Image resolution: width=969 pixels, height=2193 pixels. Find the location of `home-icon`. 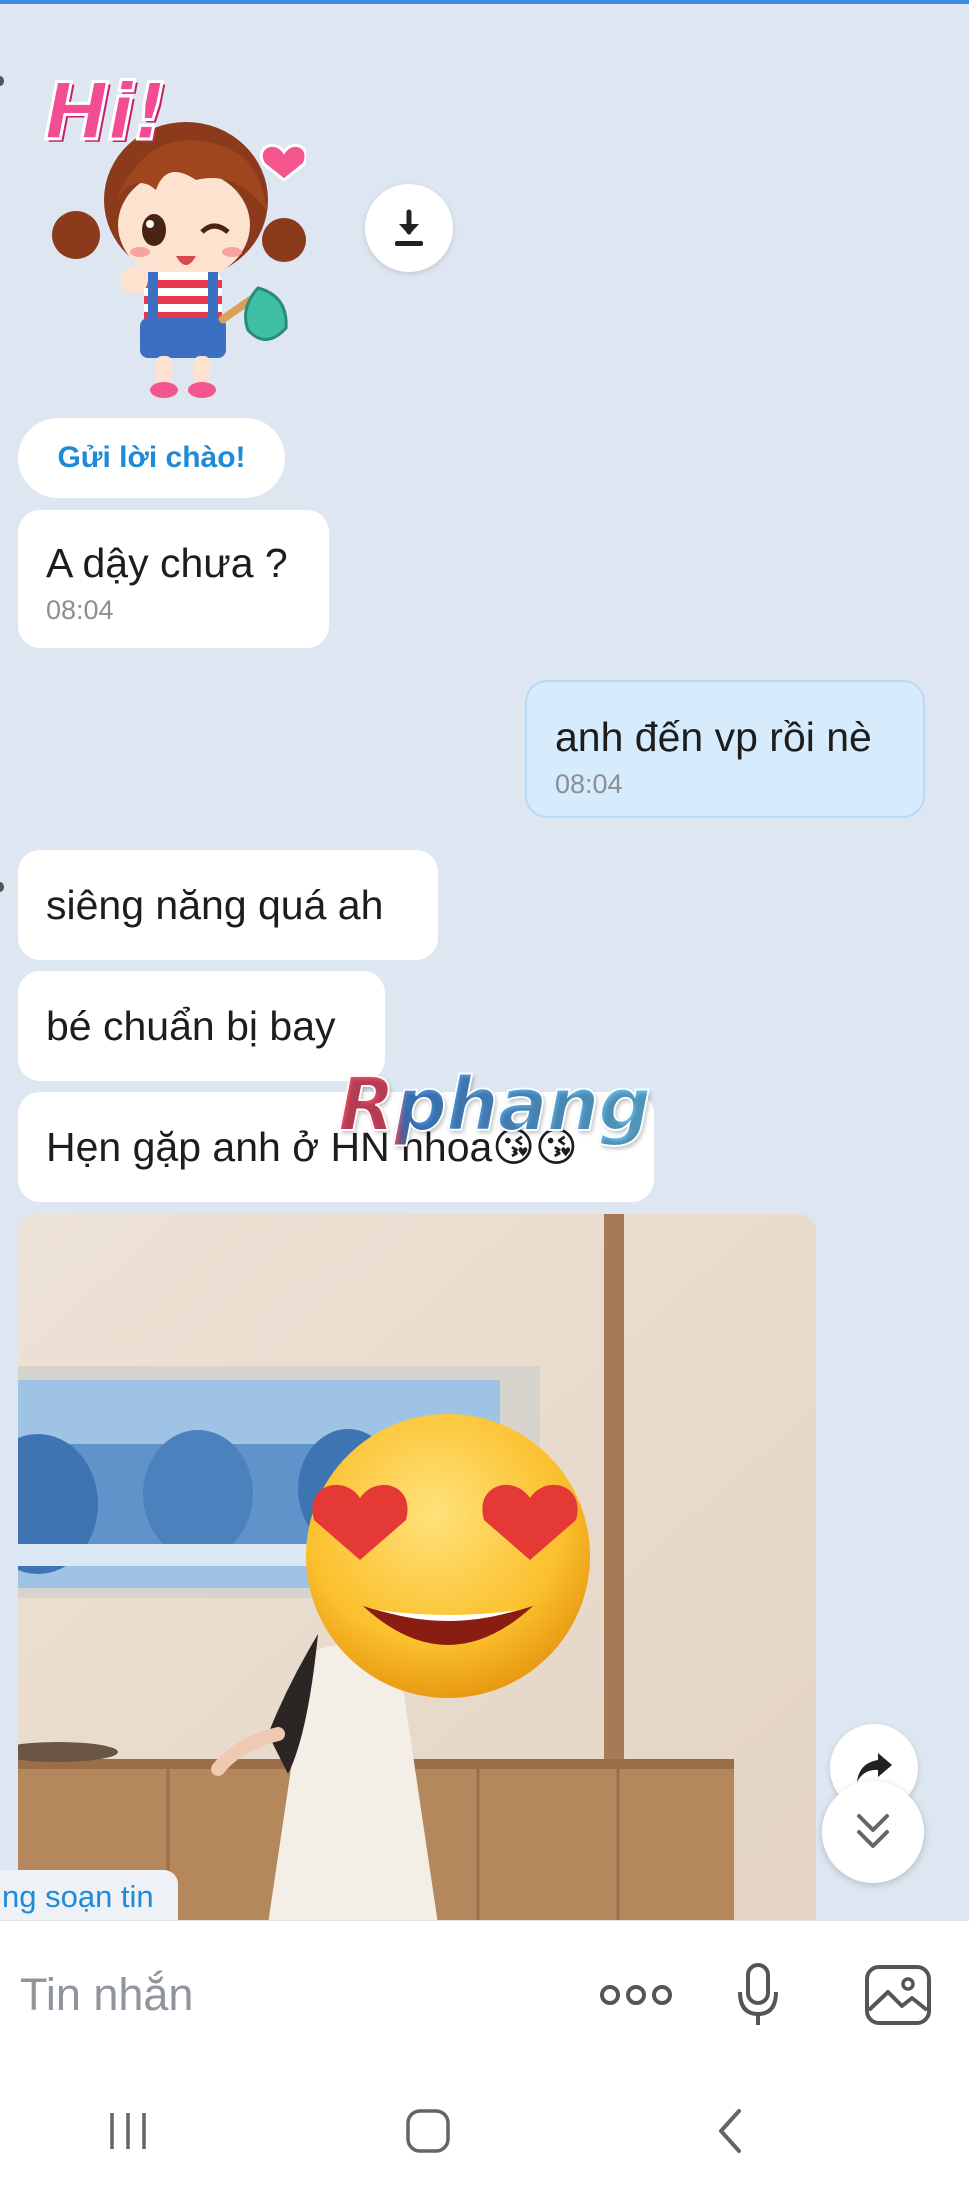

home-icon is located at coordinates (428, 2131).